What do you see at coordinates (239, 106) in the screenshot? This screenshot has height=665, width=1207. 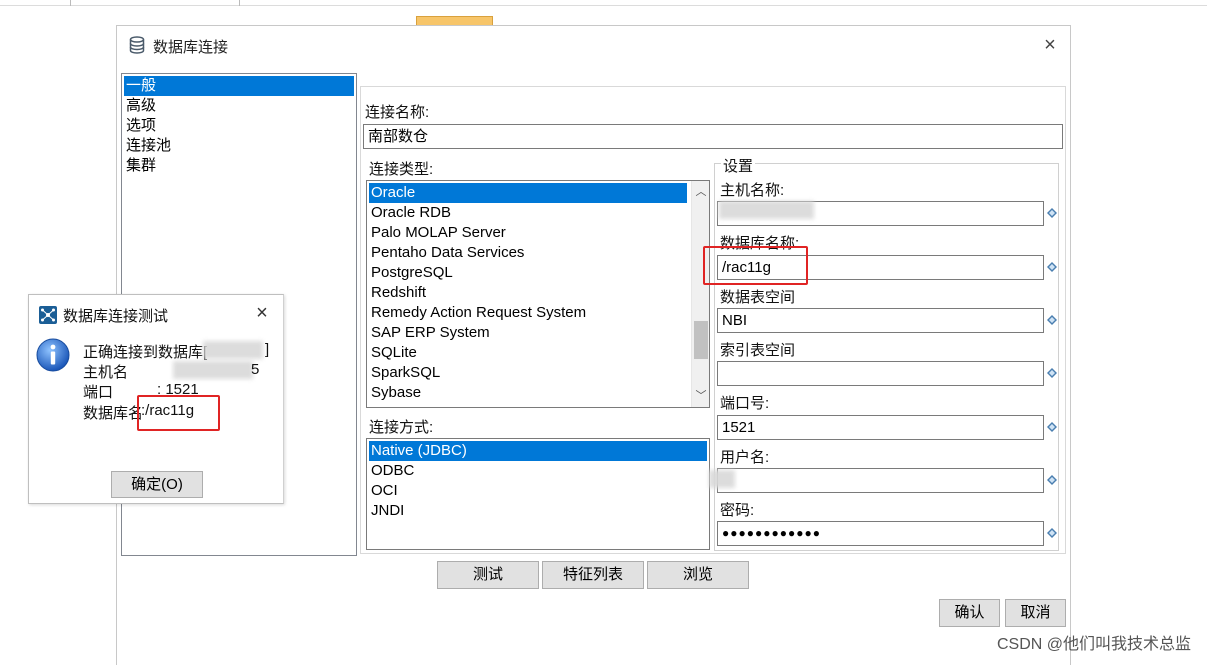 I see `category-item-advanced: 高级` at bounding box center [239, 106].